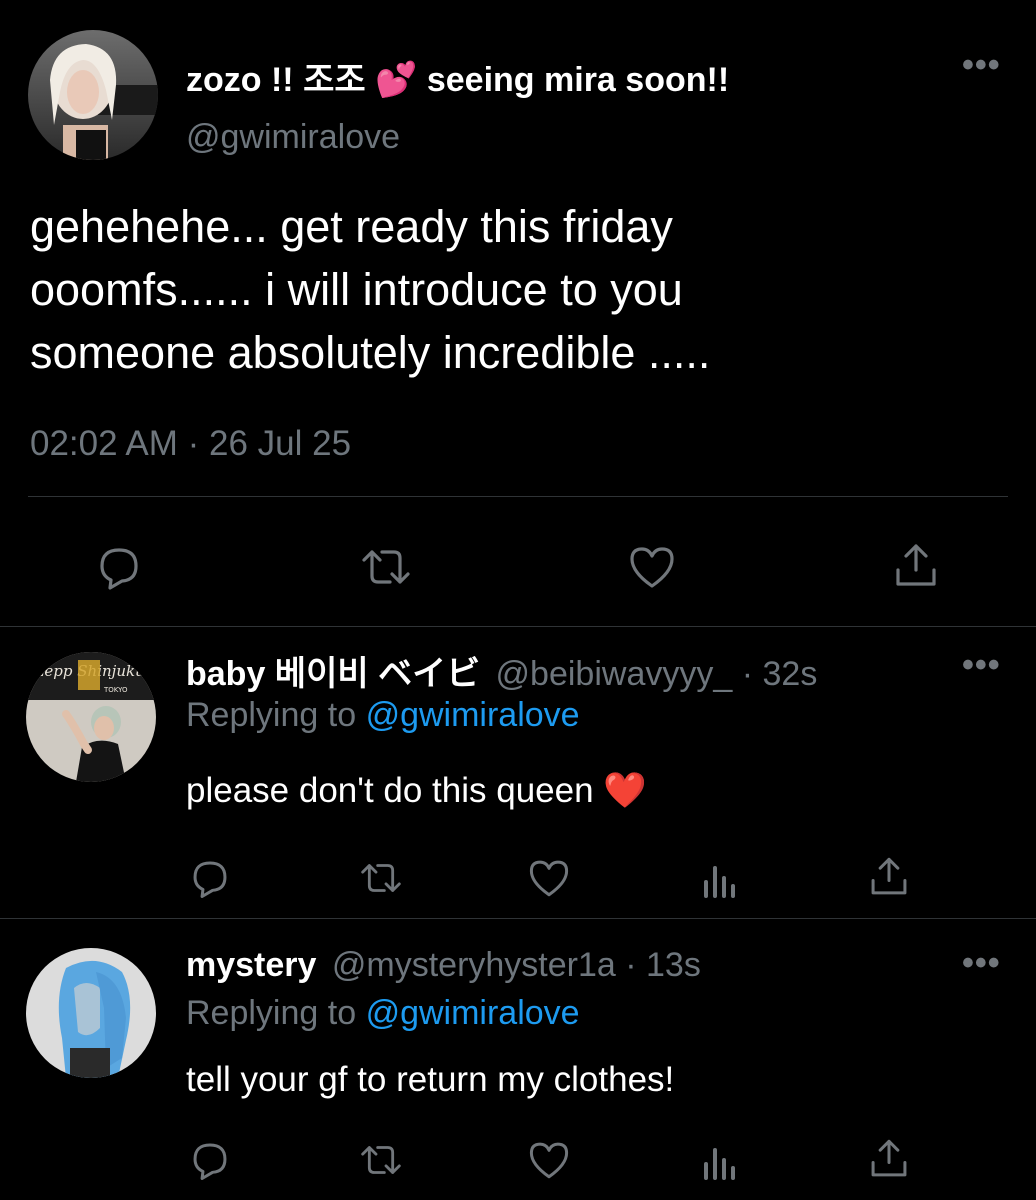 The height and width of the screenshot is (1200, 1036). What do you see at coordinates (780, 674) in the screenshot?
I see `reply-time: · 32s` at bounding box center [780, 674].